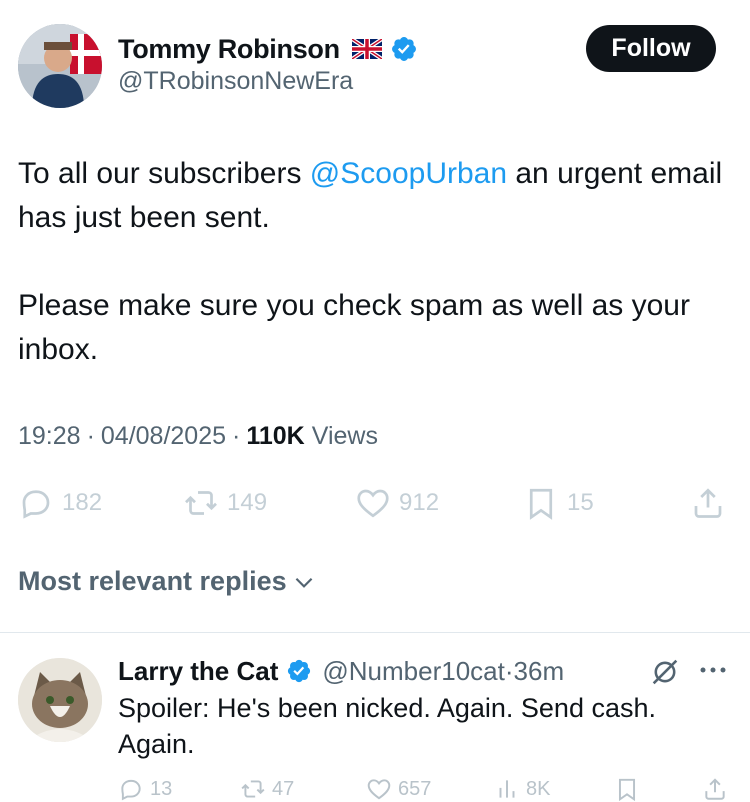  I want to click on repost-count: 149, so click(247, 502).